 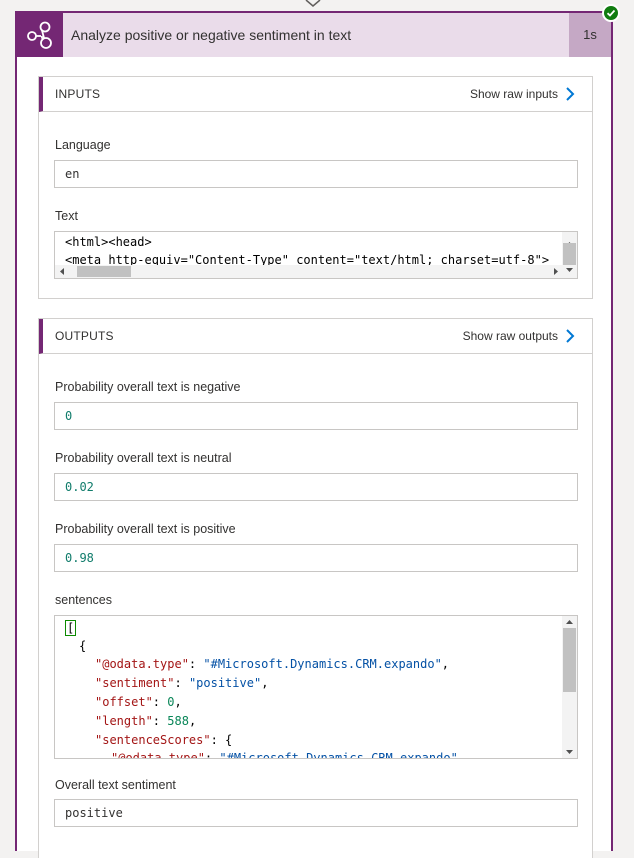 I want to click on language-label: Language, so click(x=83, y=145).